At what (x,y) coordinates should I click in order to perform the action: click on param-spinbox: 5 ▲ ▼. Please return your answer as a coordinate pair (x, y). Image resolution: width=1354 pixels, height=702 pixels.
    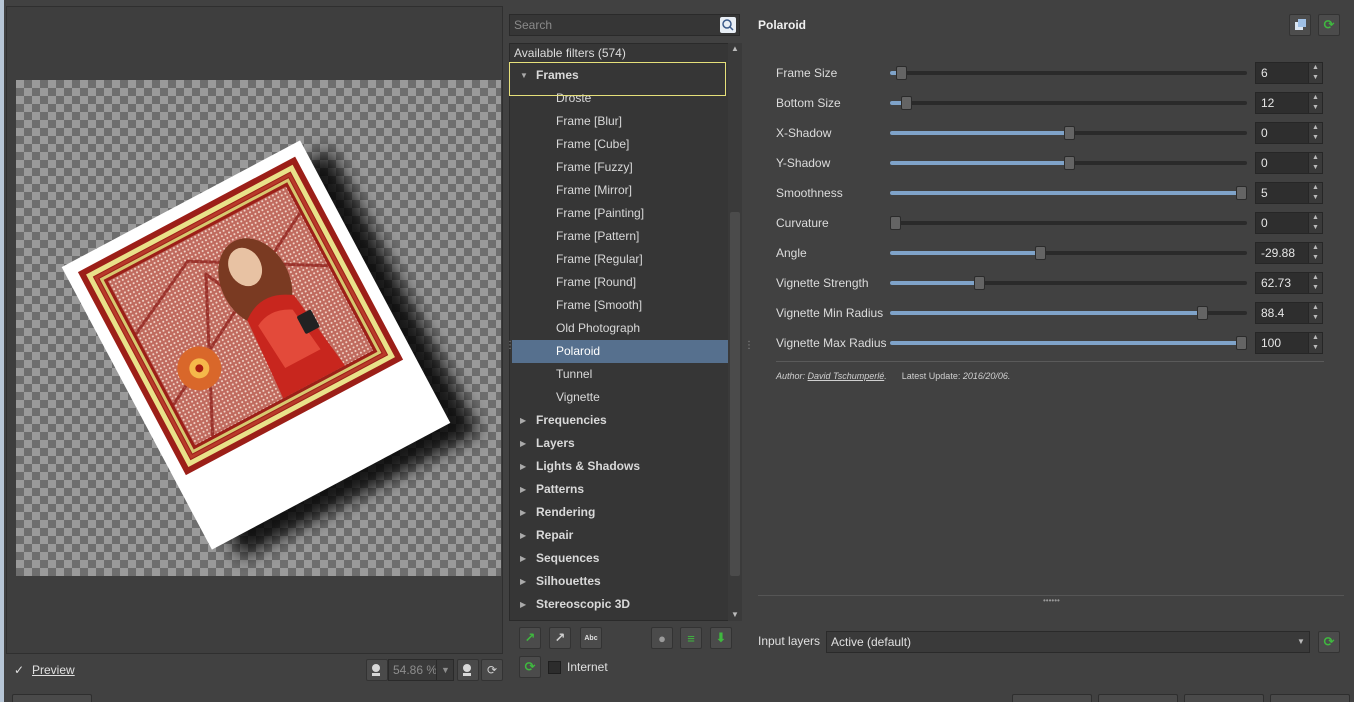
    Looking at the image, I should click on (1289, 193).